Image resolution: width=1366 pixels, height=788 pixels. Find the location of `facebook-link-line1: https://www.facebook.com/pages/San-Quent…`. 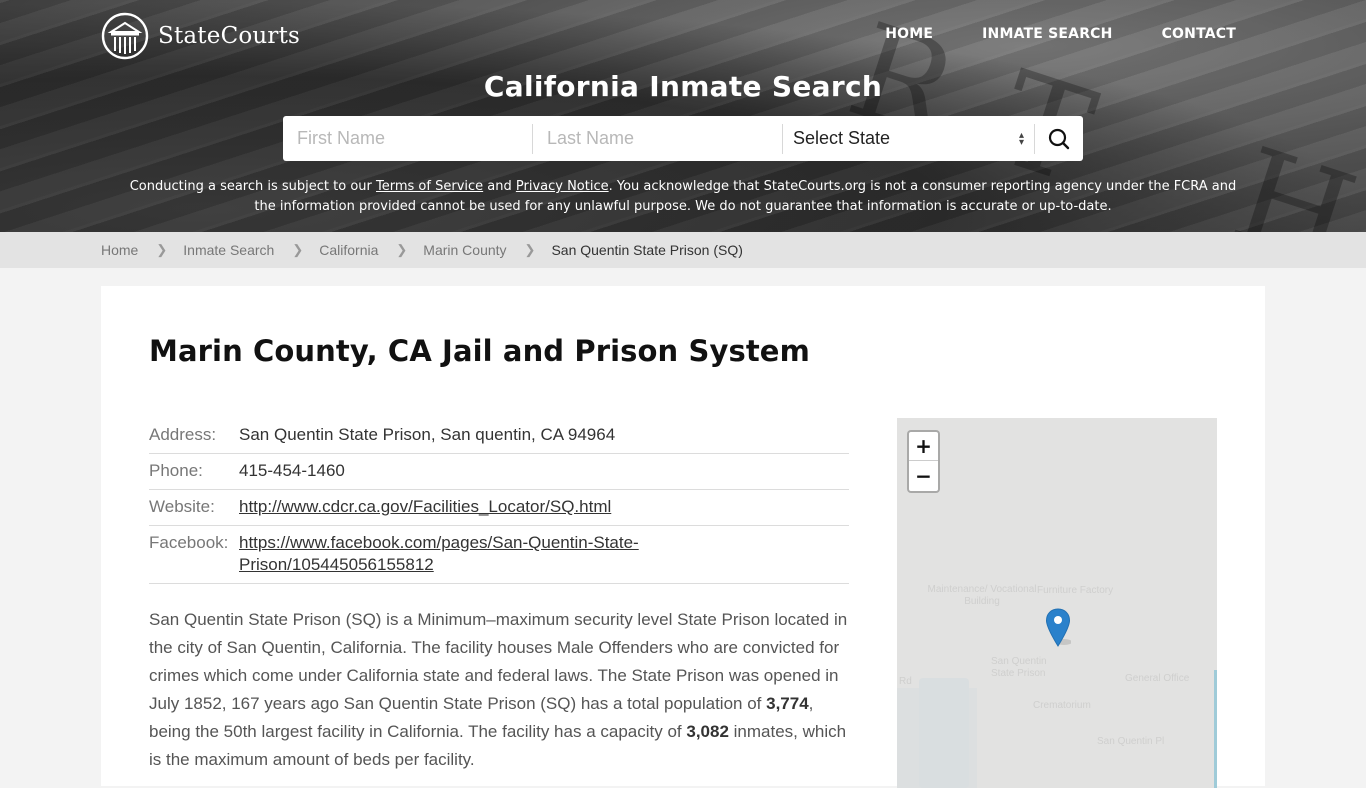

facebook-link-line1: https://www.facebook.com/pages/San-Quent… is located at coordinates (439, 542).